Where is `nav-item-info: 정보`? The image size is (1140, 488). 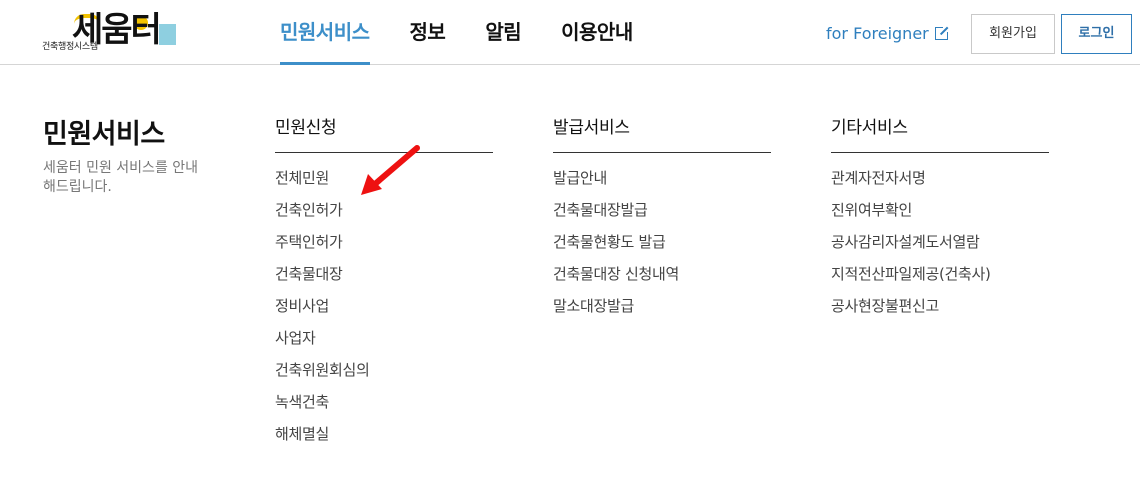
nav-item-info: 정보 is located at coordinates (428, 32).